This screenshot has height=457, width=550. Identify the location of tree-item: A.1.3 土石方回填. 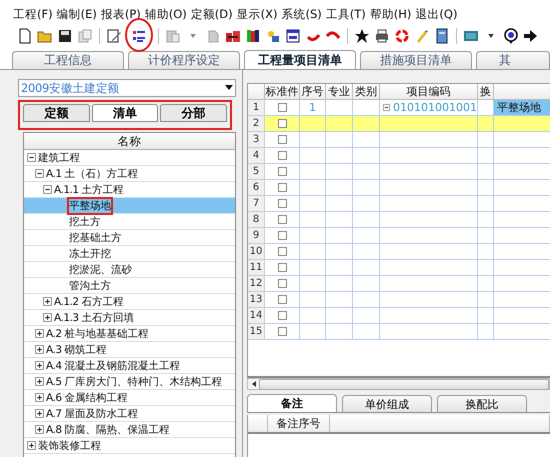
(129, 318).